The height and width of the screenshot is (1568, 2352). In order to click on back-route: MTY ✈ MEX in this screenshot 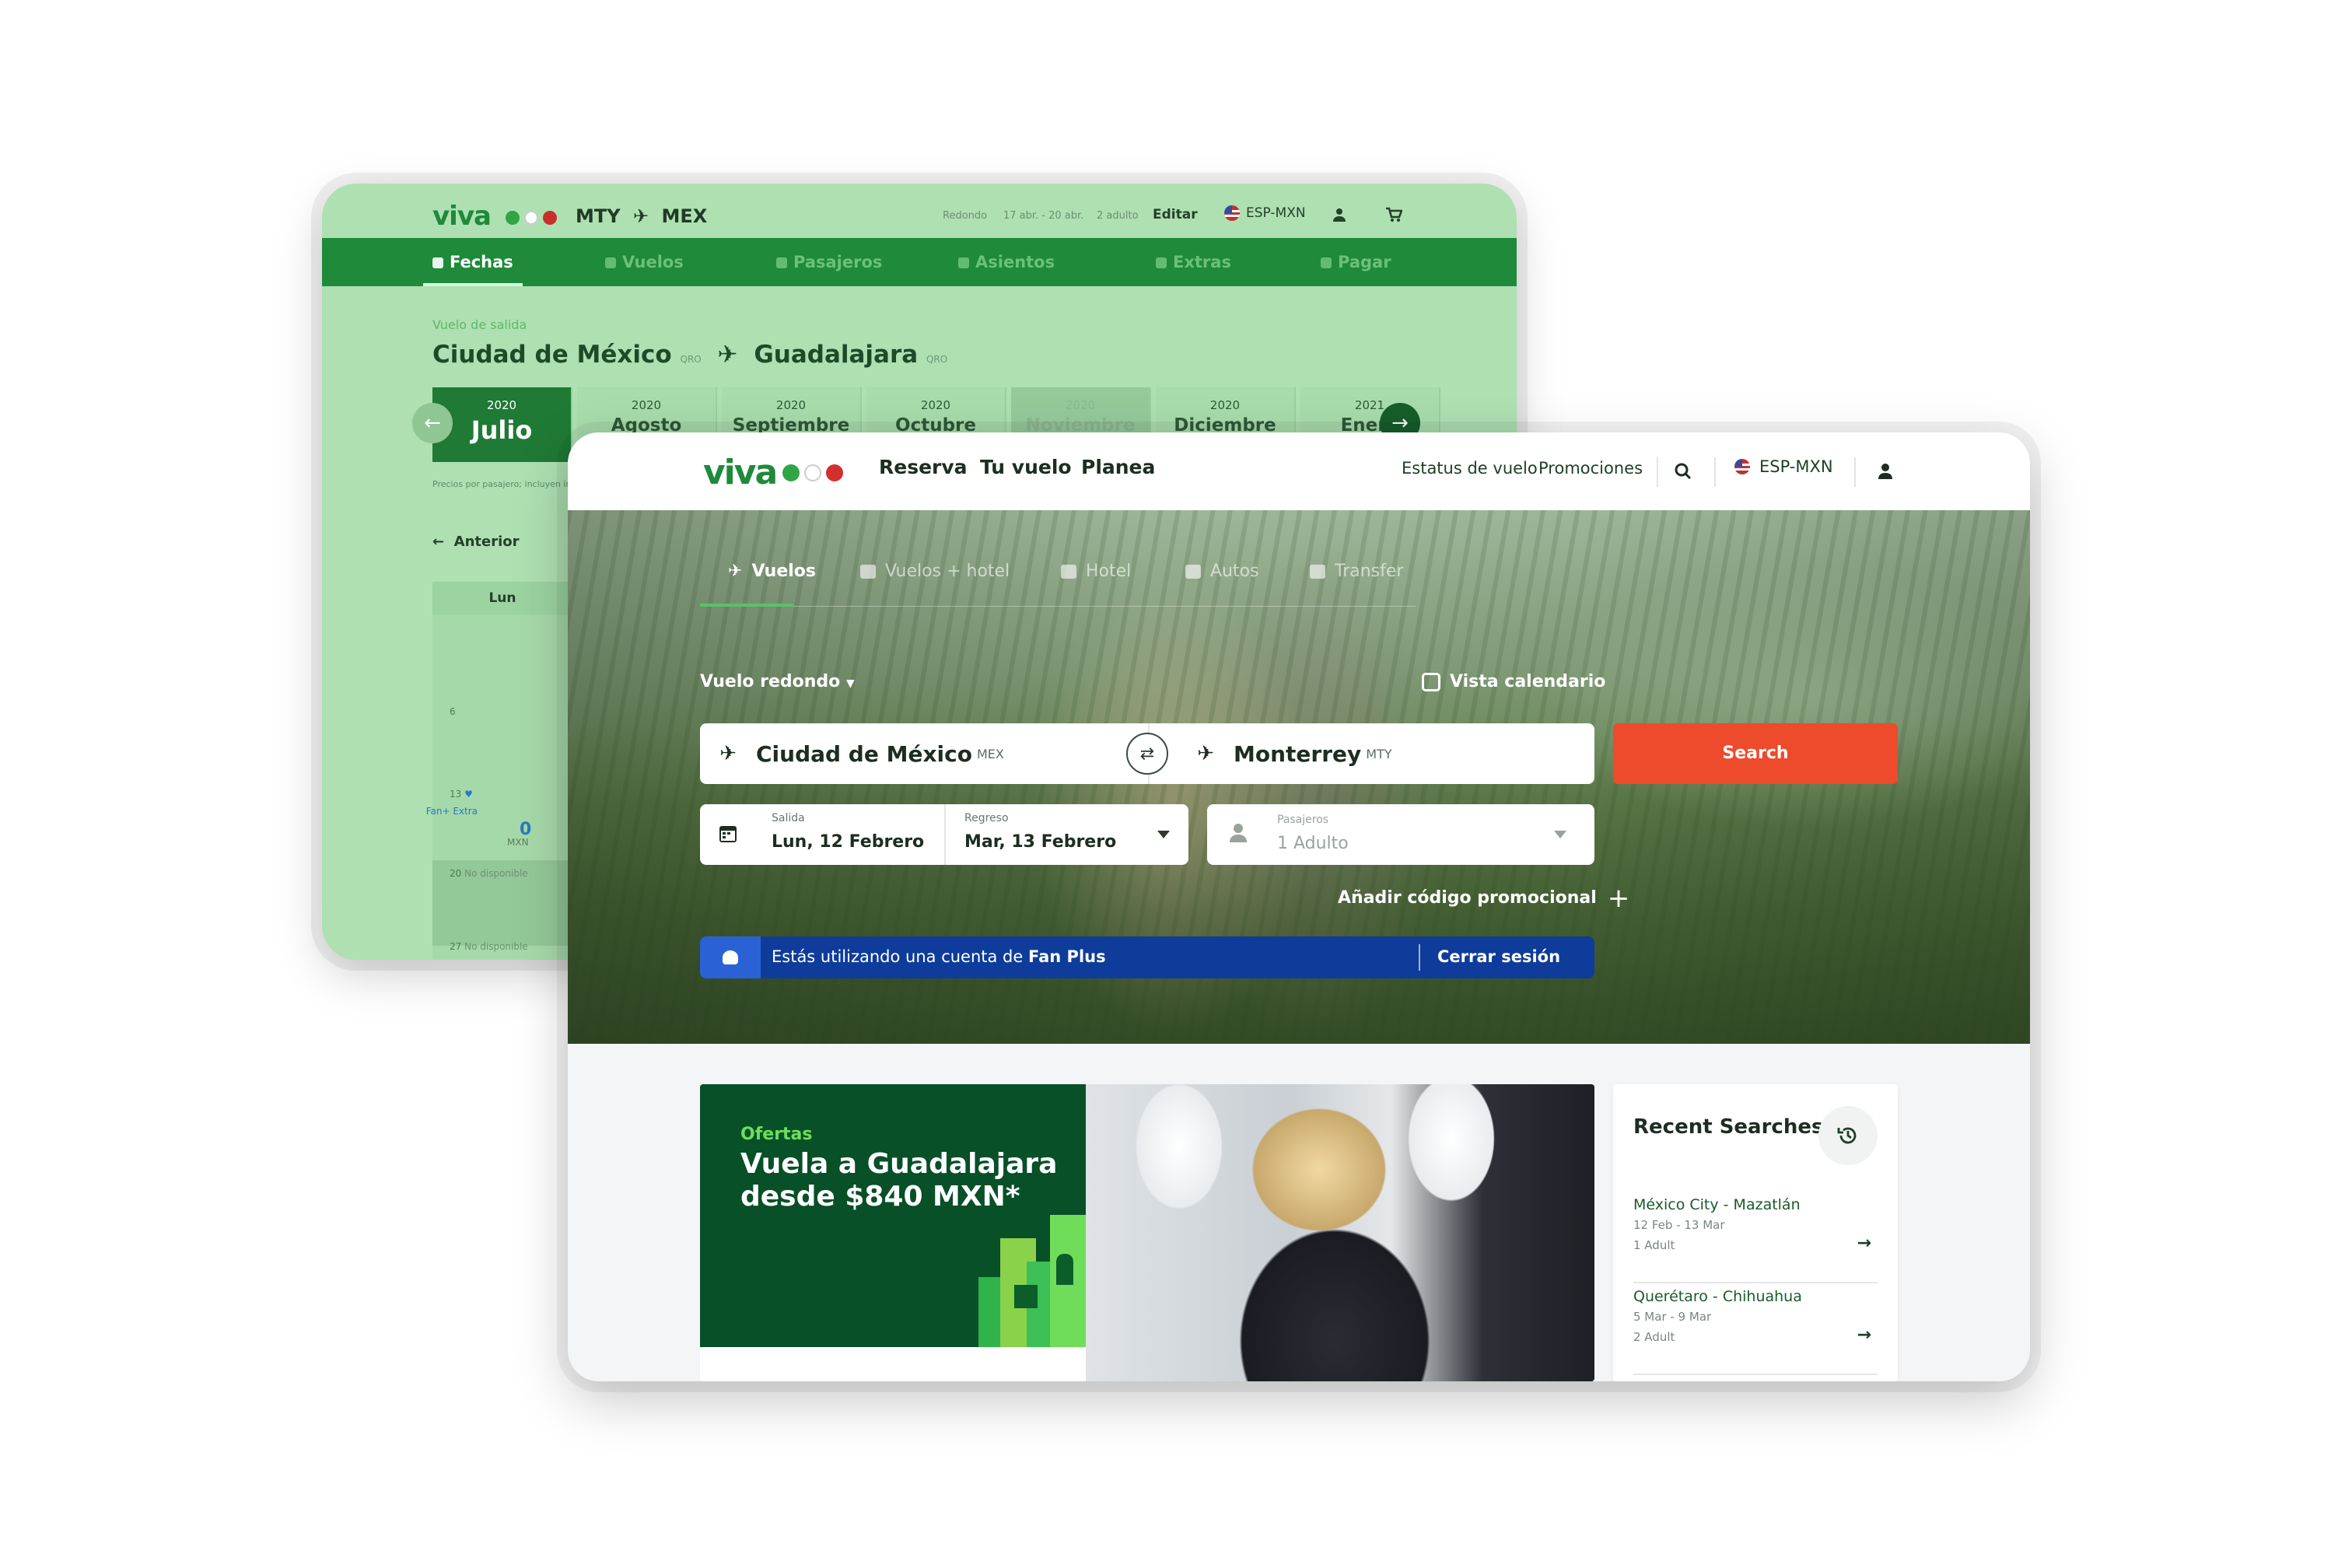, I will do `click(641, 216)`.